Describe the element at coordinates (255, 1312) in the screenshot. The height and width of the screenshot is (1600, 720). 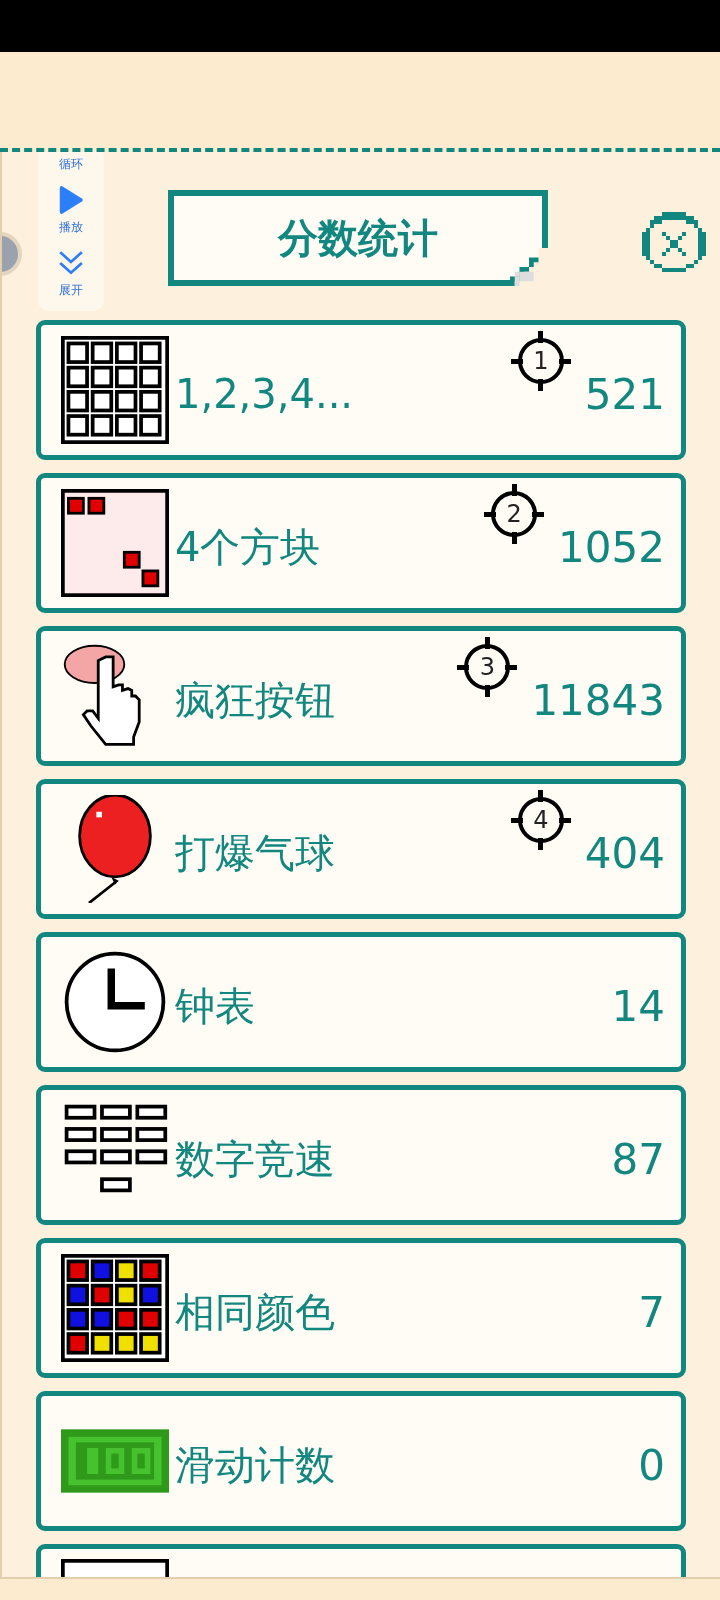
I see `game-name: 相同颜色` at that location.